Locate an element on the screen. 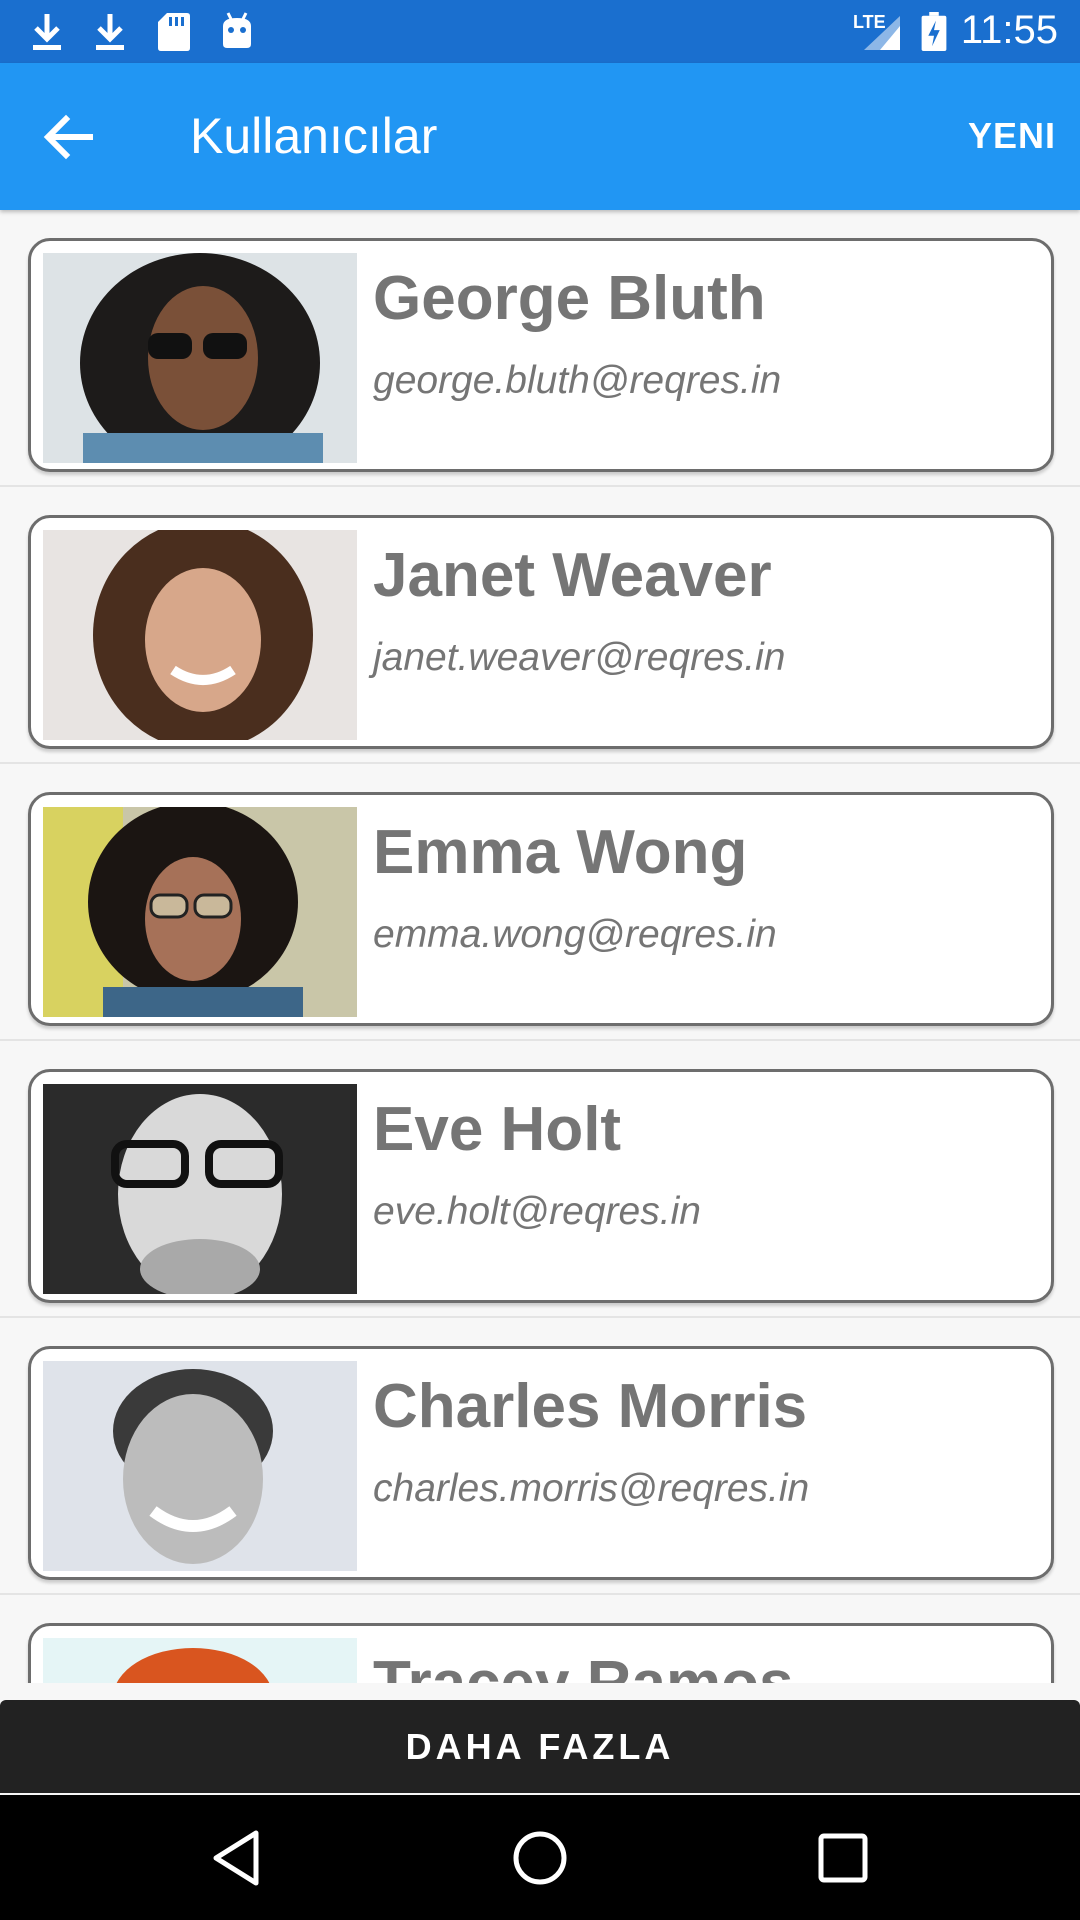  home-nav-icon is located at coordinates (540, 1858).